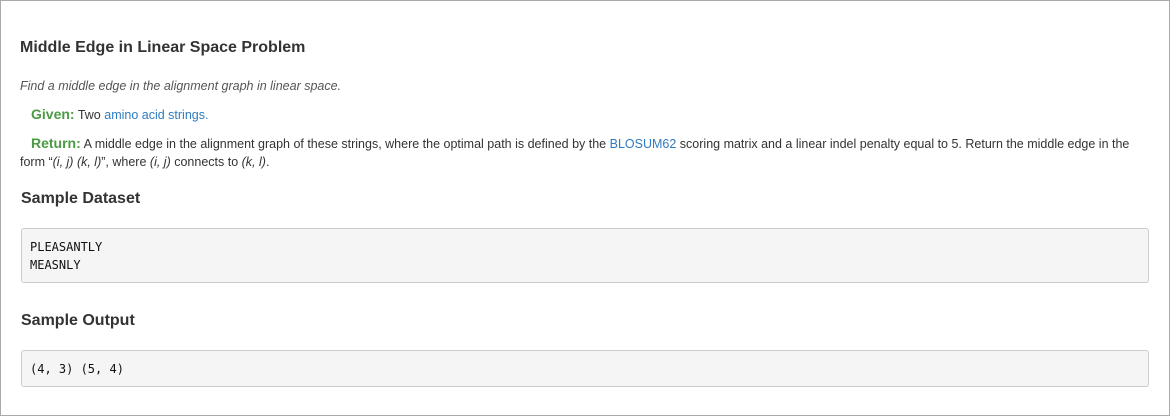  I want to click on return-text-4: connects to, so click(206, 162).